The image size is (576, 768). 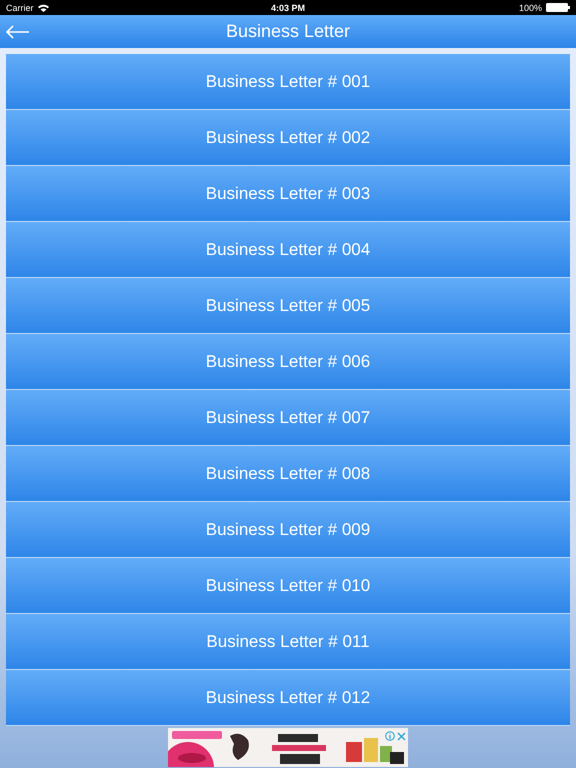 I want to click on letter-list-item: Business Letter # 002, so click(x=288, y=138).